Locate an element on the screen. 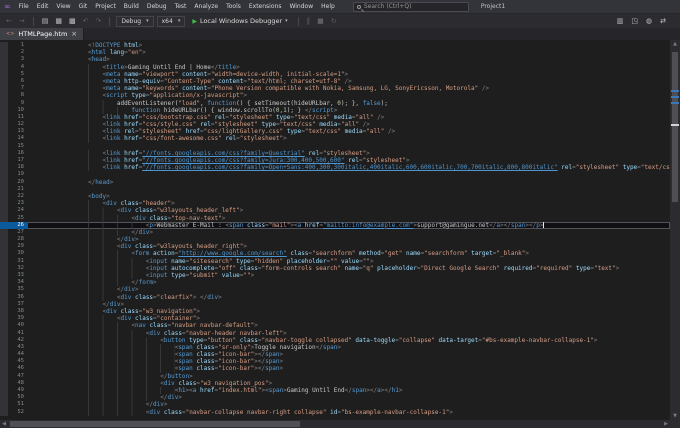 The image size is (680, 428). code-line-4: 4 <title>Gaming Until End | Home</title> is located at coordinates (335, 67).